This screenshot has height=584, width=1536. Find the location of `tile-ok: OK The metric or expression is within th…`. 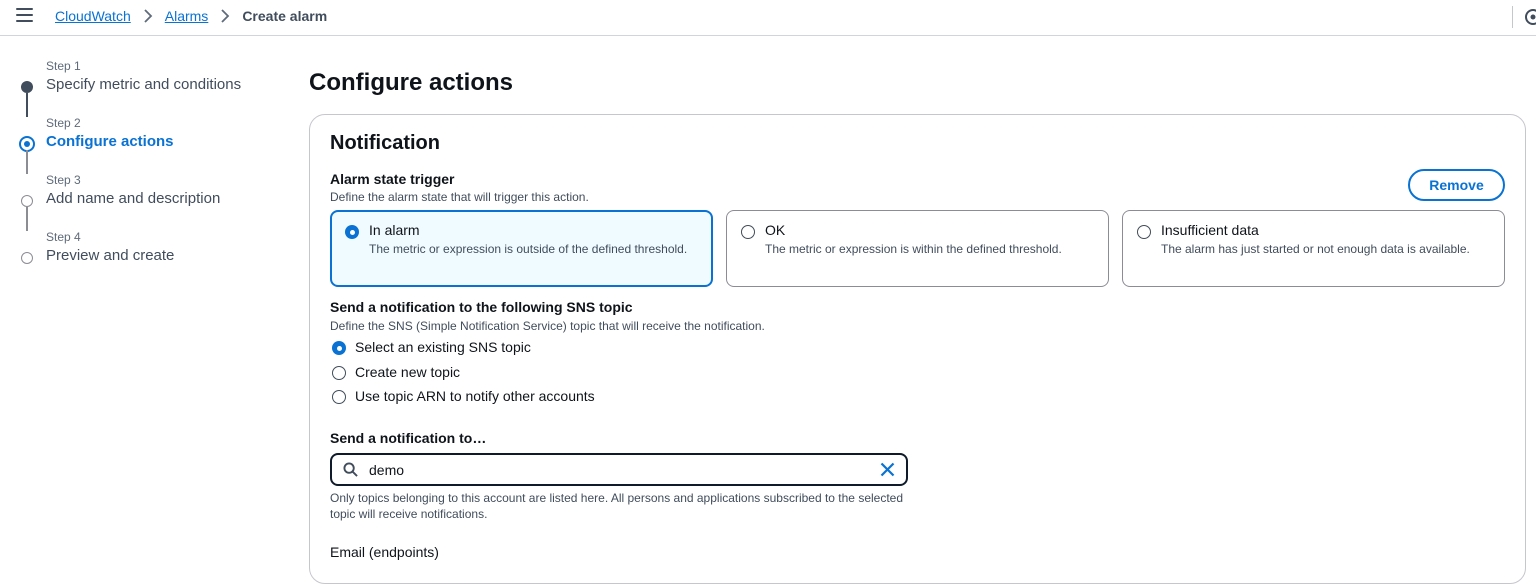

tile-ok: OK The metric or expression is within th… is located at coordinates (917, 248).